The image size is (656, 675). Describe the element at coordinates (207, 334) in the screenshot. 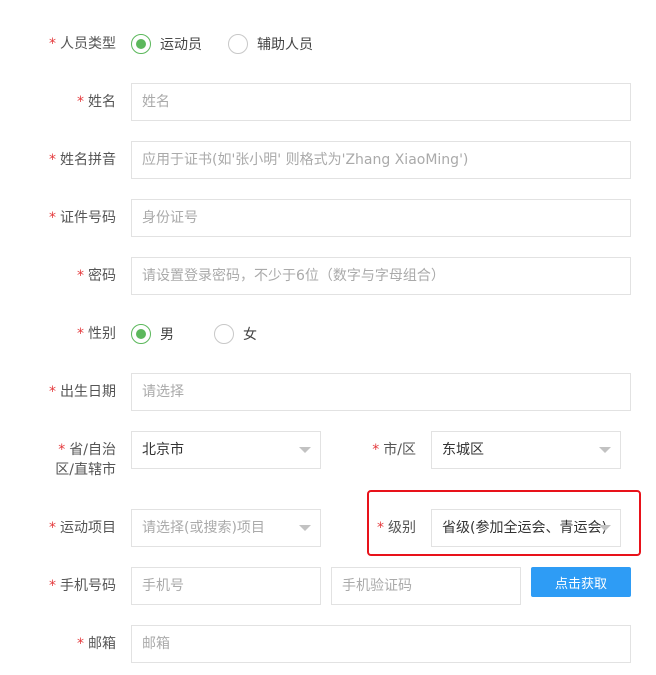

I see `gender-radio-group: 男 女` at that location.